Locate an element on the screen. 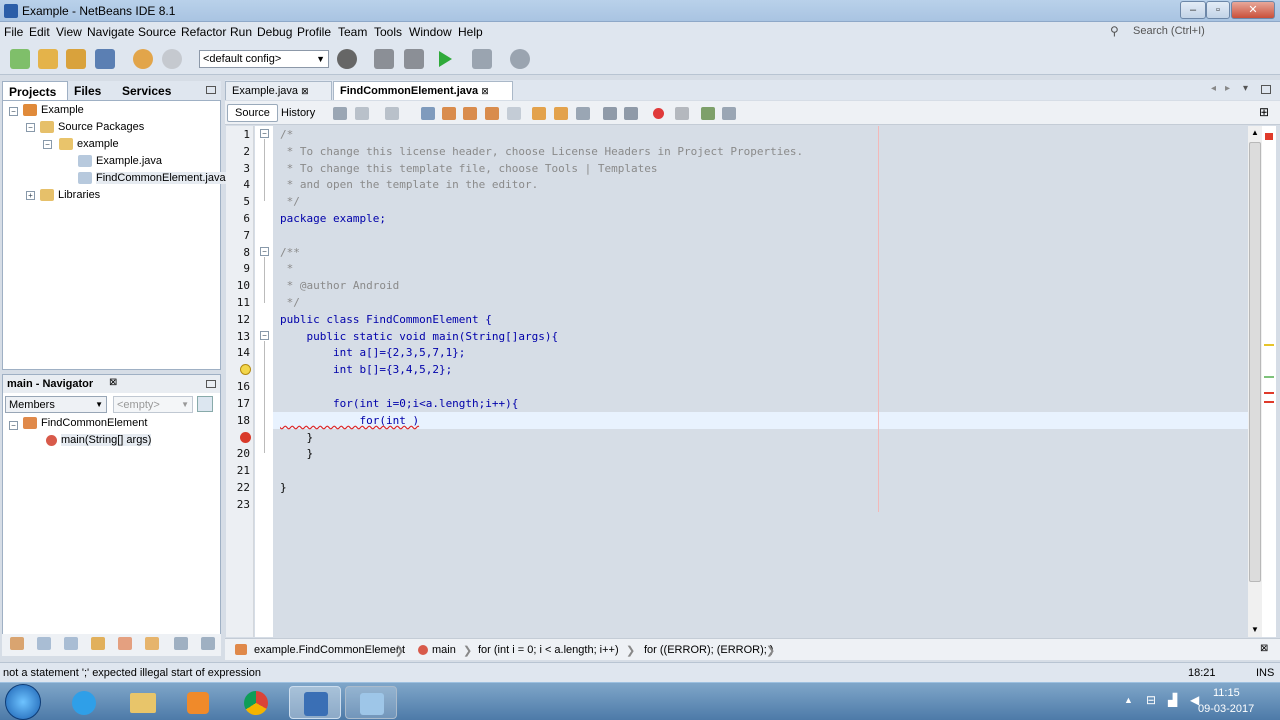  expand-toggle: + is located at coordinates (30, 195).